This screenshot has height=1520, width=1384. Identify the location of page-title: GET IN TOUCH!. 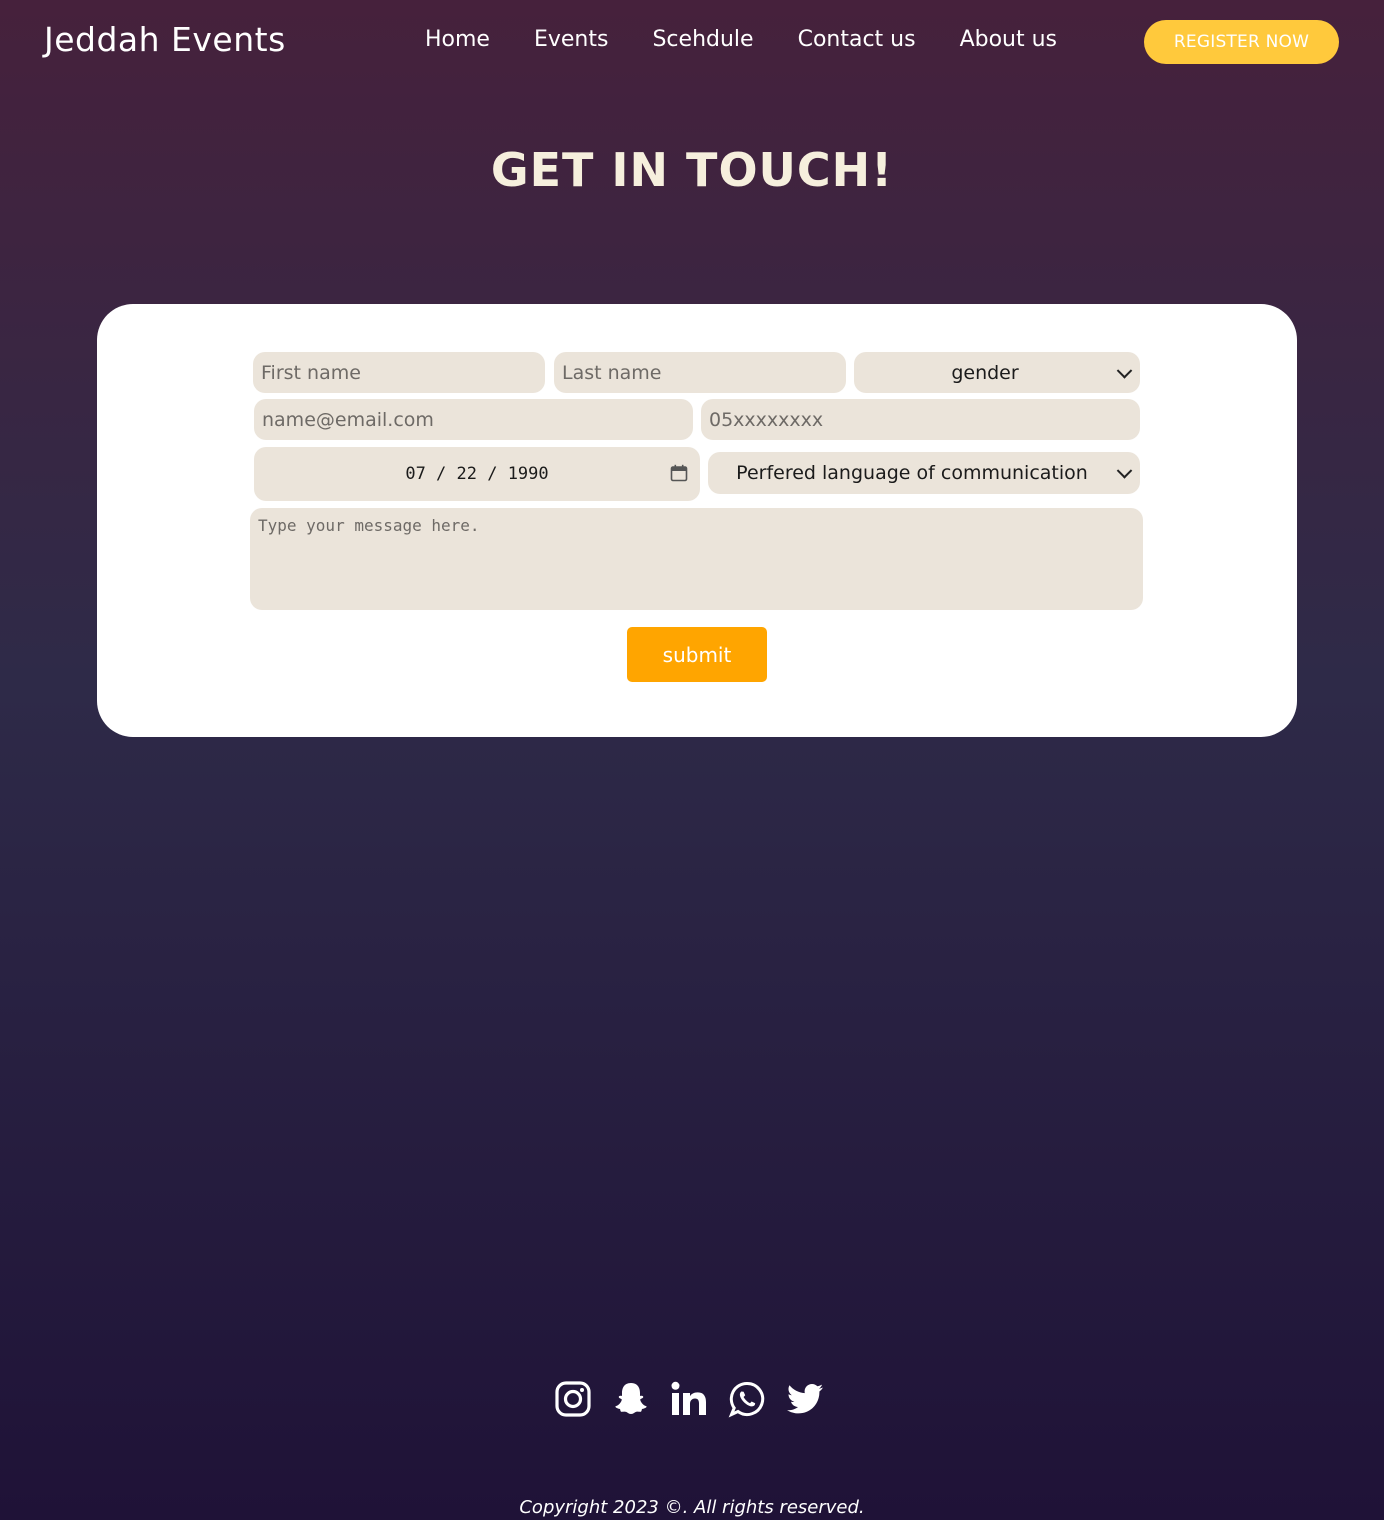
(692, 169).